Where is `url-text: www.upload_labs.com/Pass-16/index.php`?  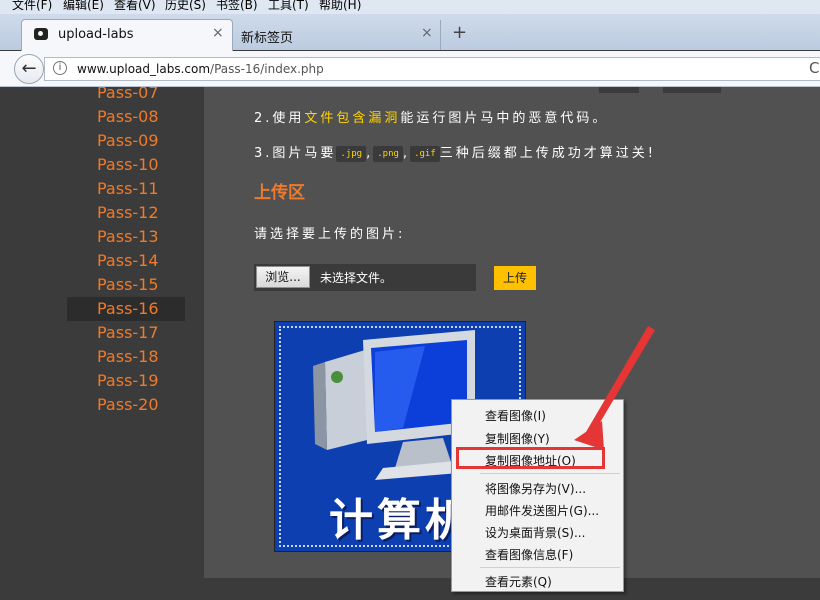 url-text: www.upload_labs.com/Pass-16/index.php is located at coordinates (200, 69).